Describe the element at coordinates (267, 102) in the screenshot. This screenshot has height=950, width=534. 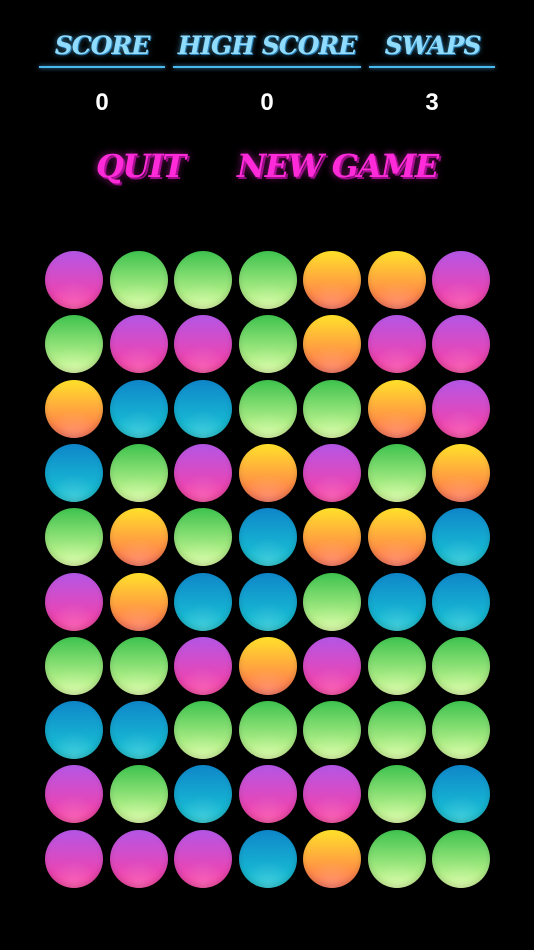
I see `high-score-value: 0` at that location.